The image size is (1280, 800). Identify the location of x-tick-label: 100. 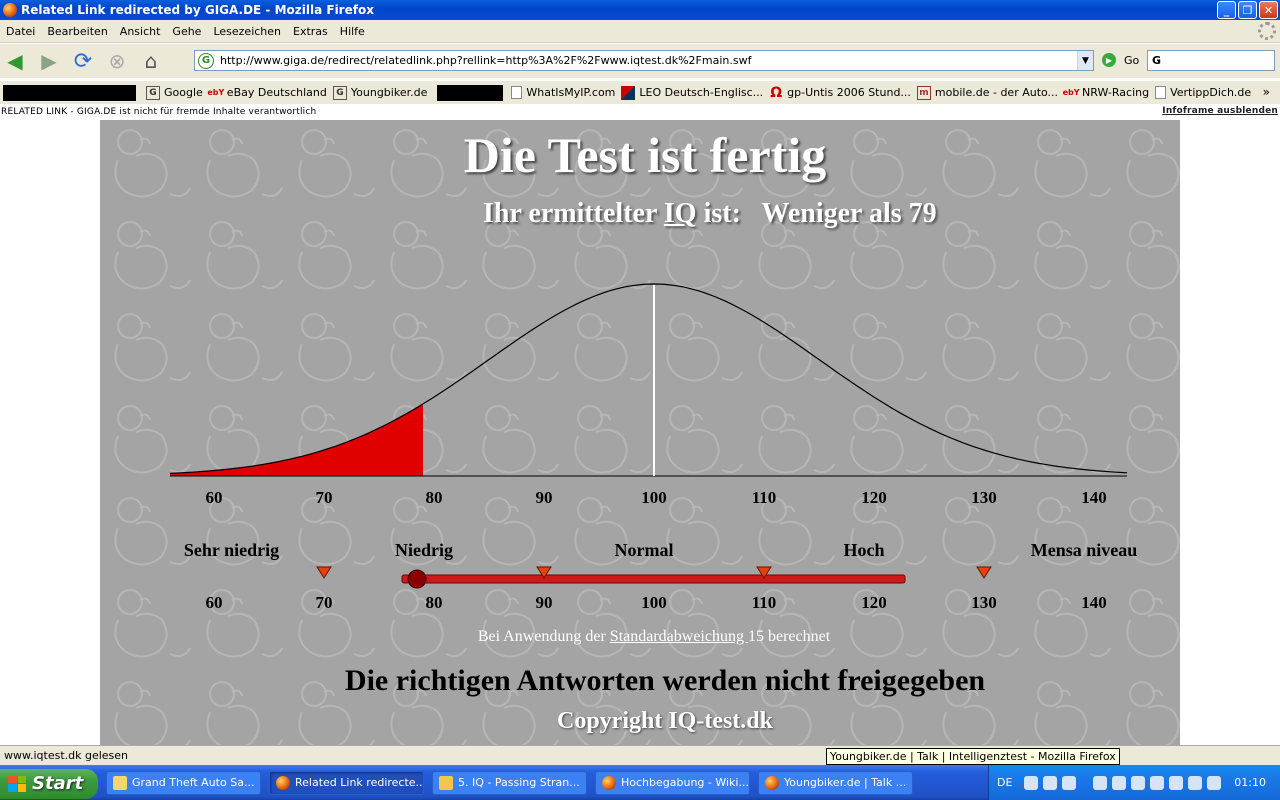
(654, 497).